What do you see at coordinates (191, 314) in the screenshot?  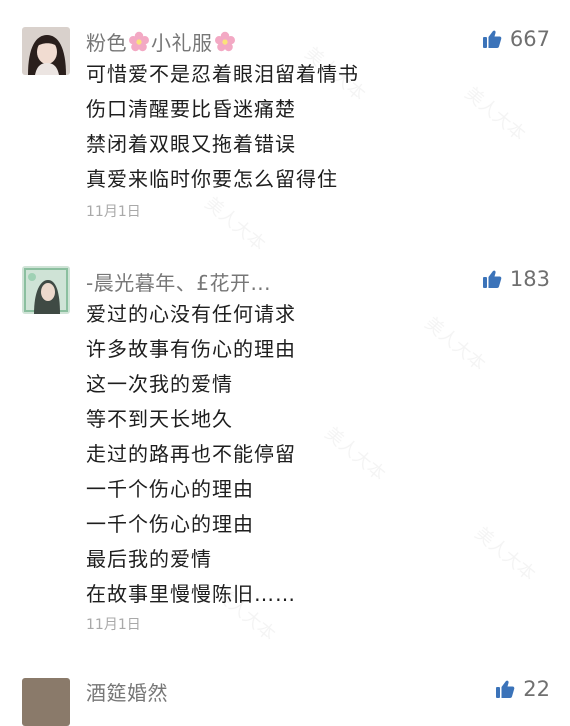 I see `comment-line: 爱过的心没有任何请求` at bounding box center [191, 314].